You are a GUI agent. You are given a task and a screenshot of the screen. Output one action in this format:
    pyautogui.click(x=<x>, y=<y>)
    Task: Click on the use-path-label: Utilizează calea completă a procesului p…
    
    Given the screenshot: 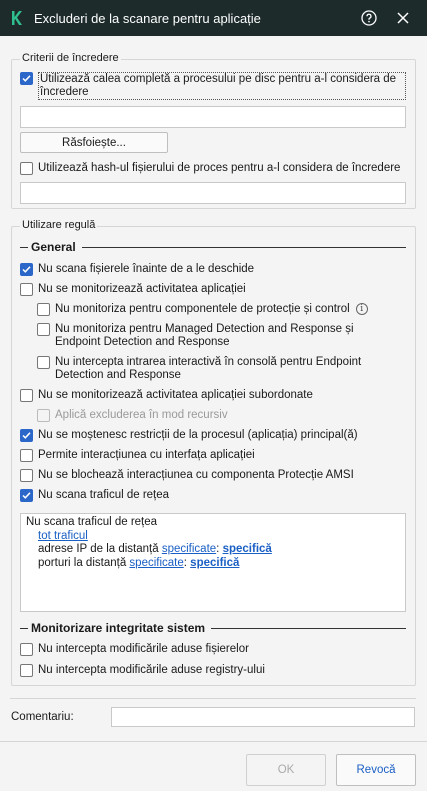 What is the action you would take?
    pyautogui.click(x=222, y=86)
    